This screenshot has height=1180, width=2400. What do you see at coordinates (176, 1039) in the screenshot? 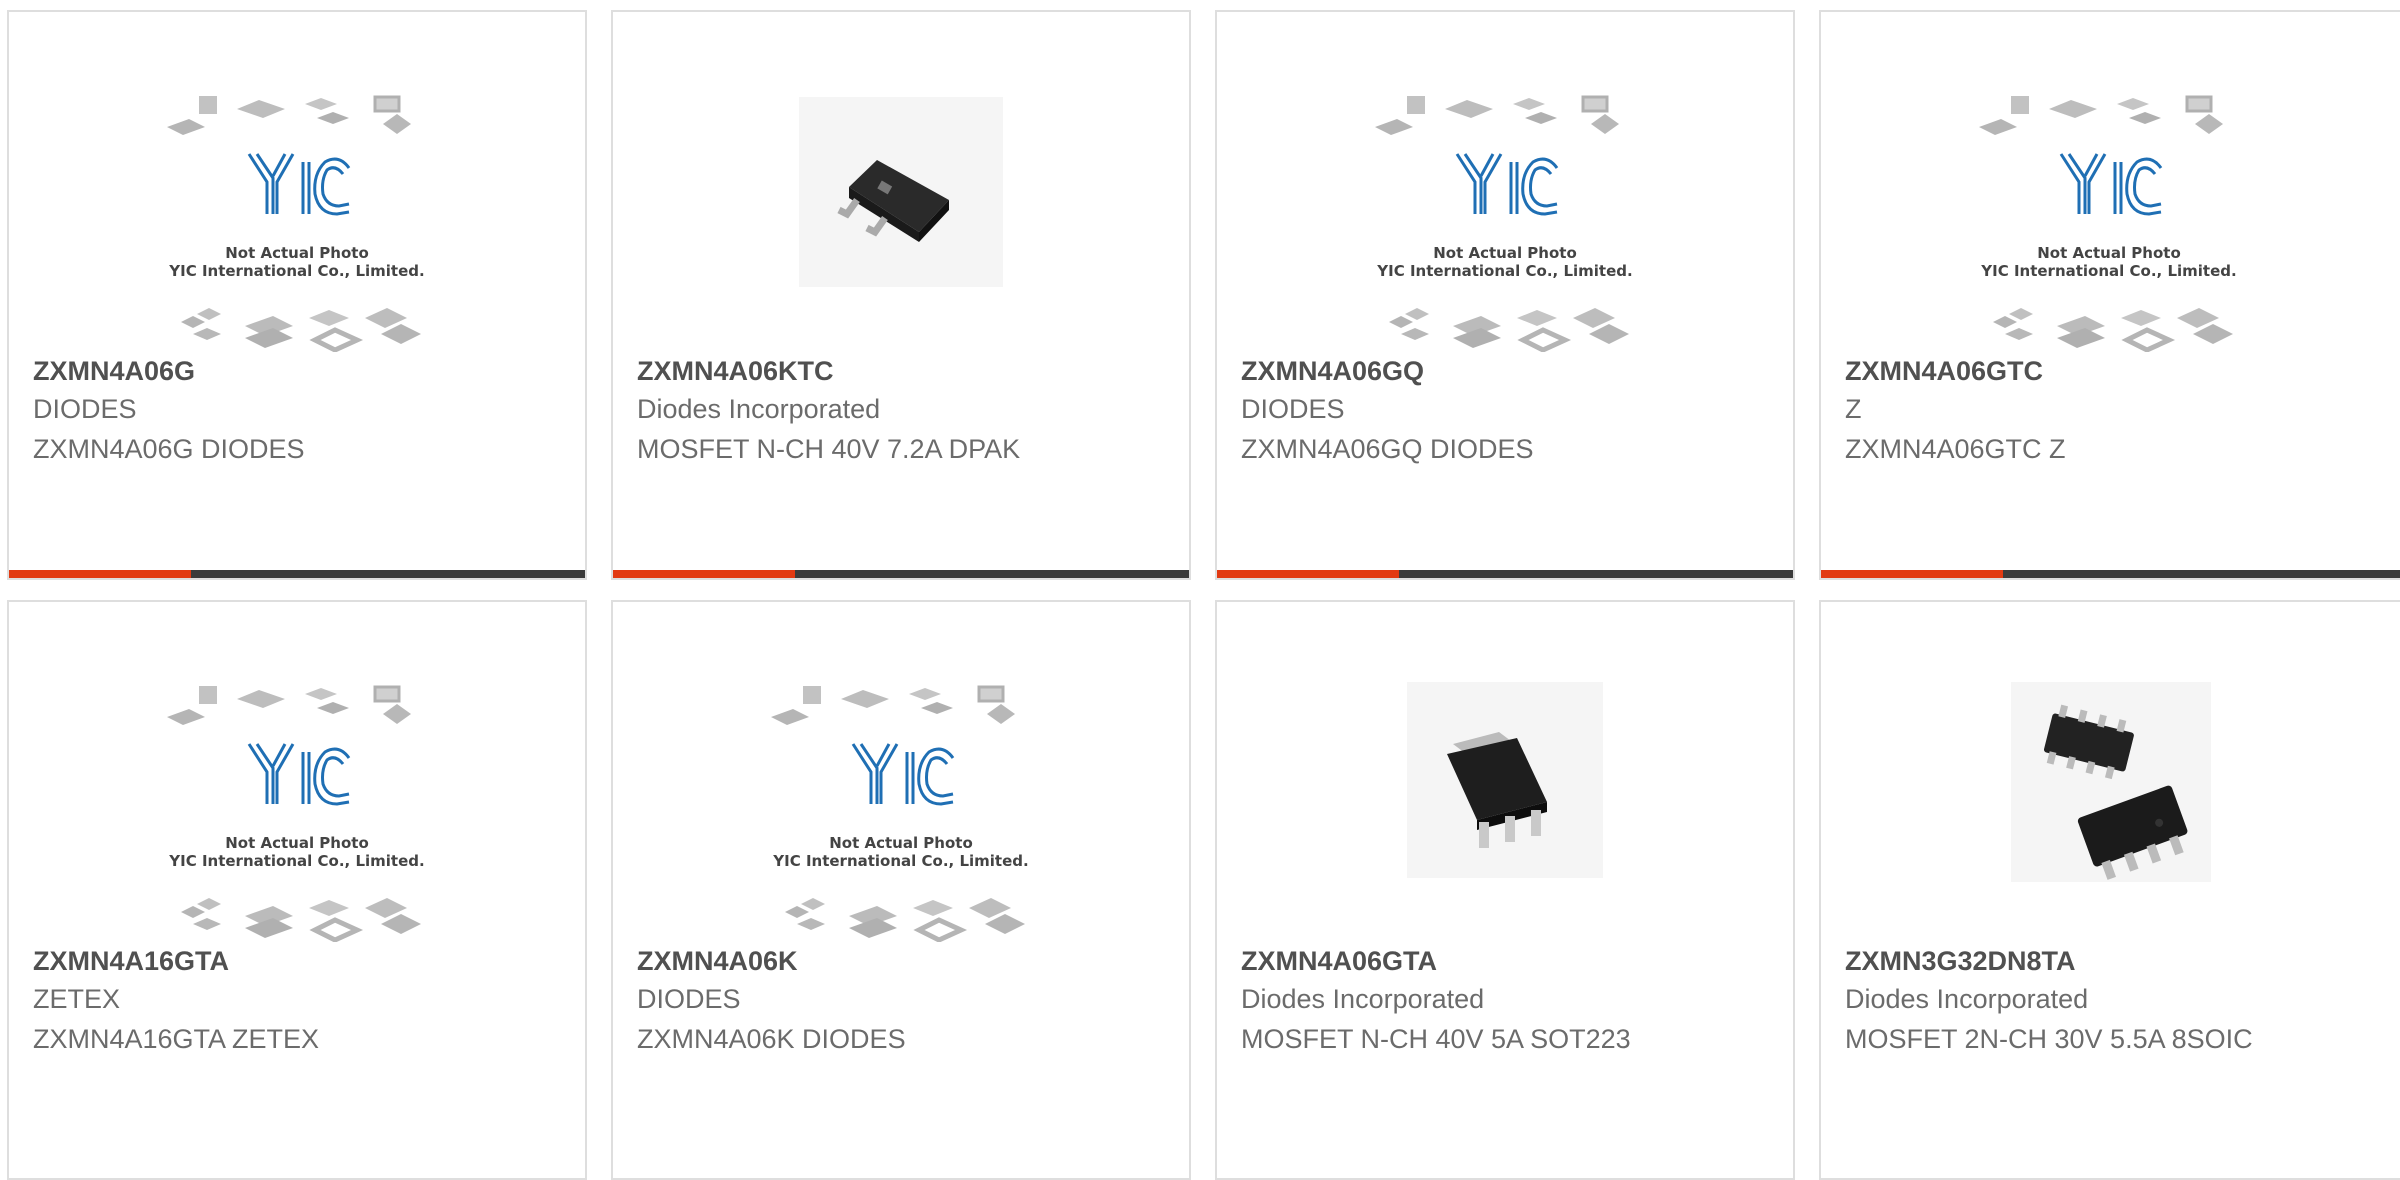
I see `part-description: ZXMN4A16GTA ZETEX` at bounding box center [176, 1039].